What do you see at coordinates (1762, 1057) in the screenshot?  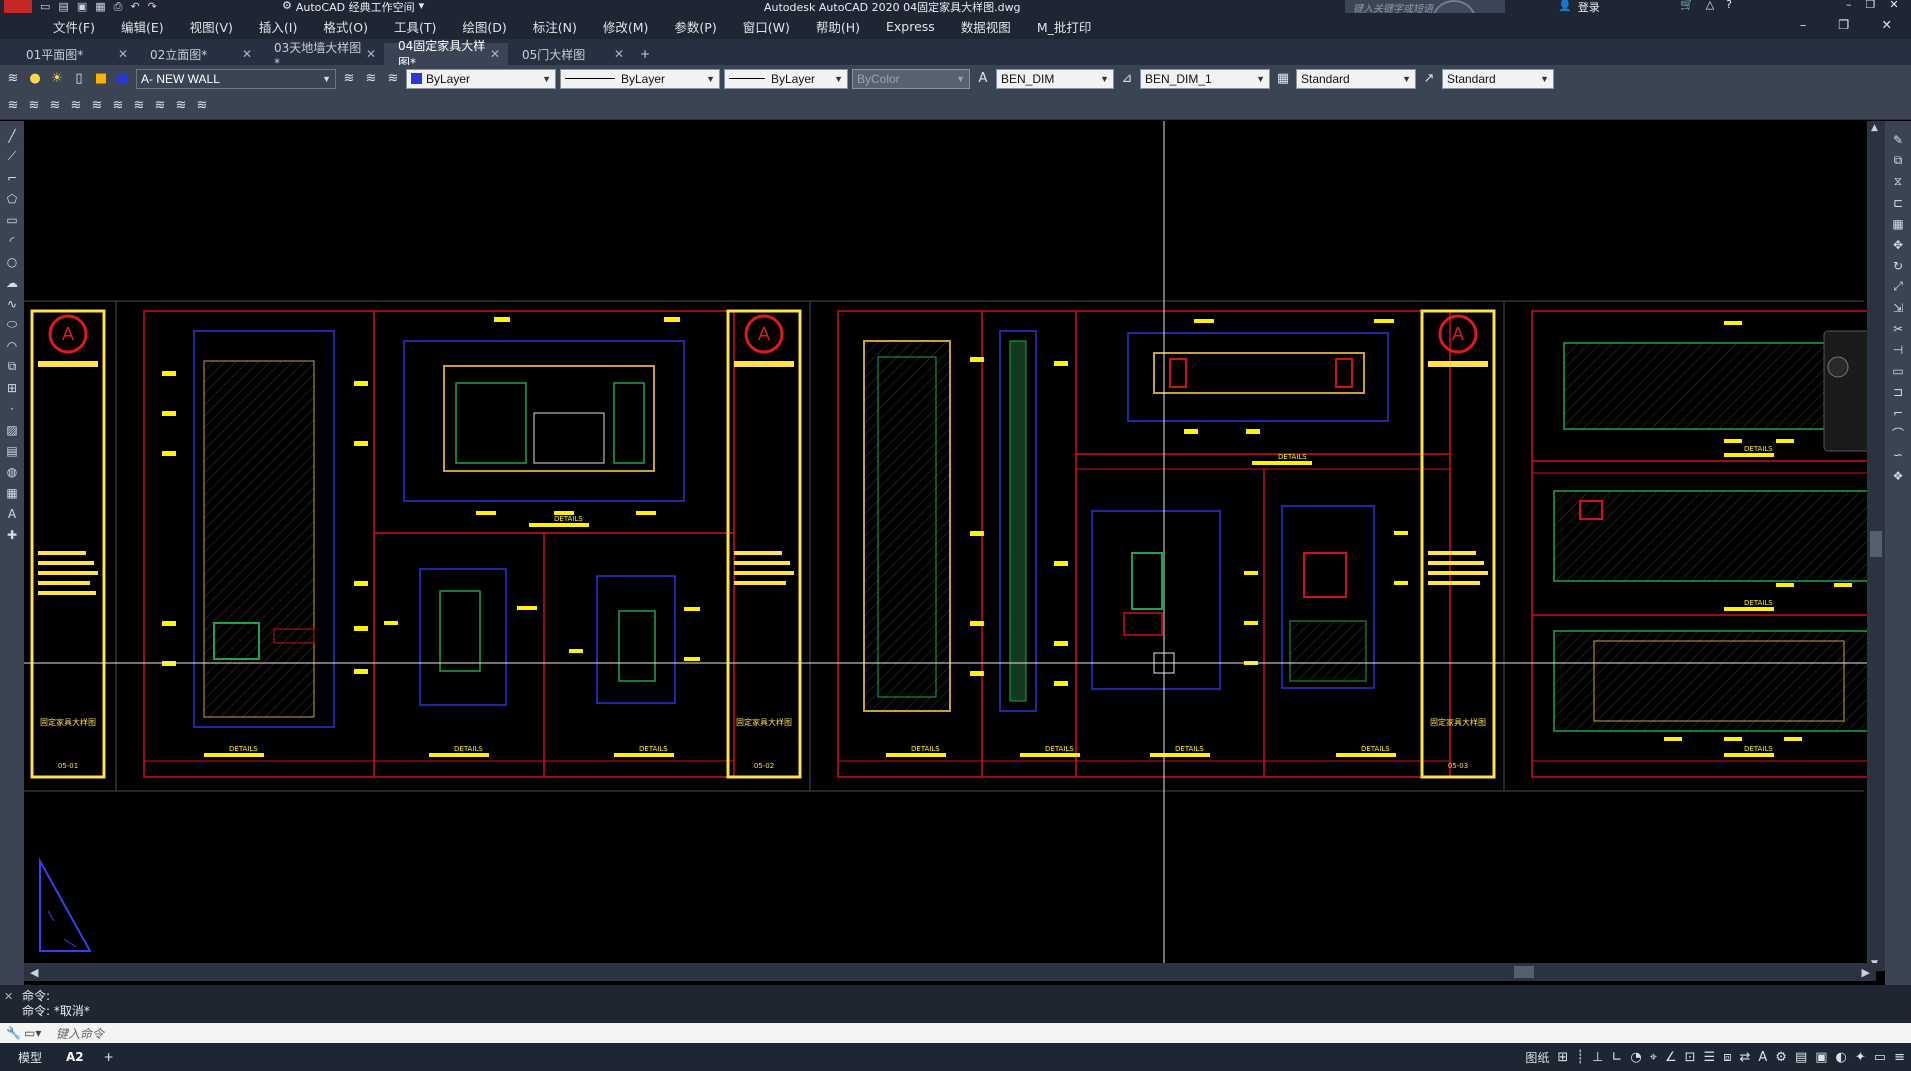 I see `annotation-icon: A` at bounding box center [1762, 1057].